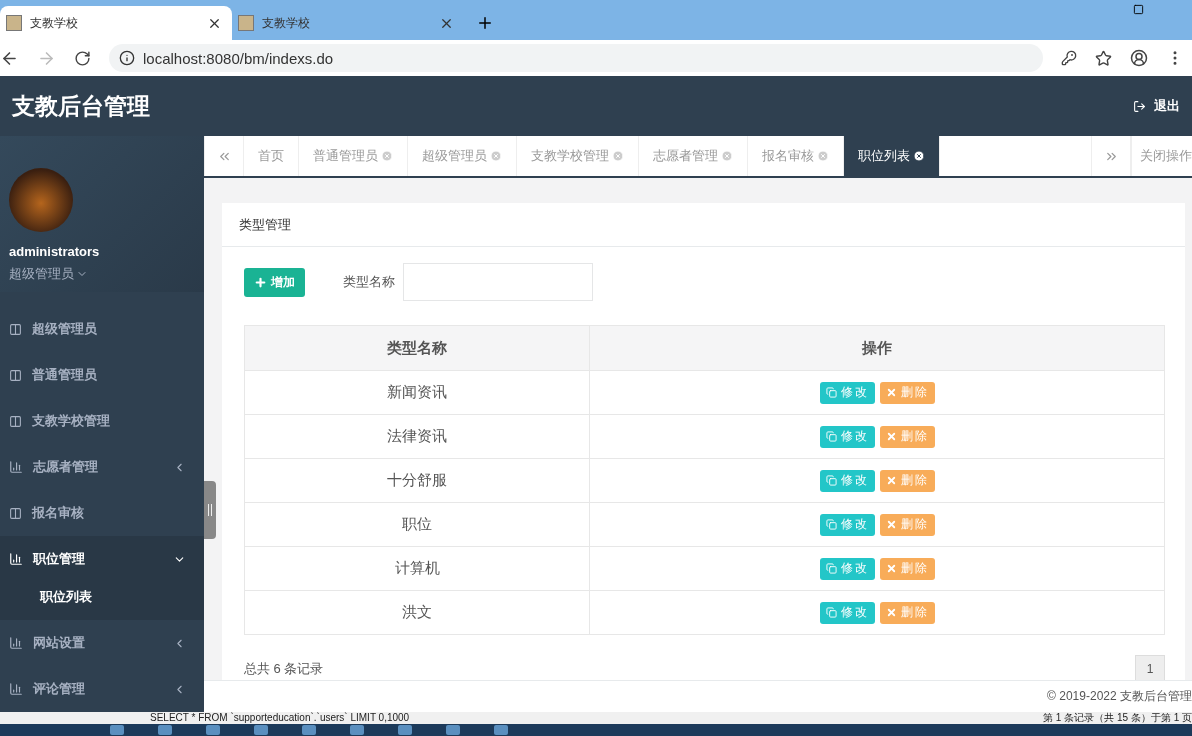 This screenshot has height=736, width=1192. I want to click on page-tab: 职位列表, so click(892, 156).